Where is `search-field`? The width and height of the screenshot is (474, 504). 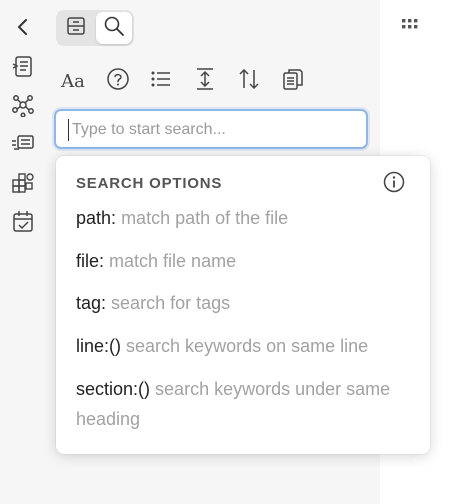
search-field is located at coordinates (211, 129).